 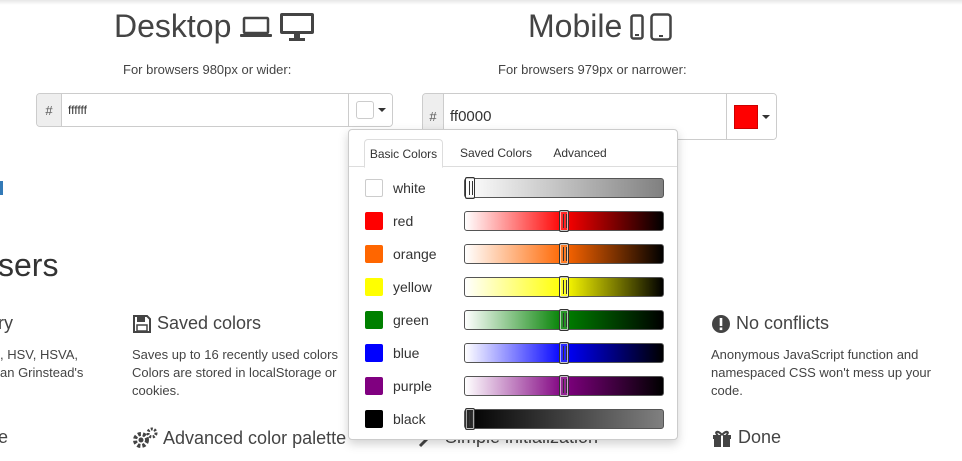 I want to click on mobile-title: Mobile, so click(x=575, y=26).